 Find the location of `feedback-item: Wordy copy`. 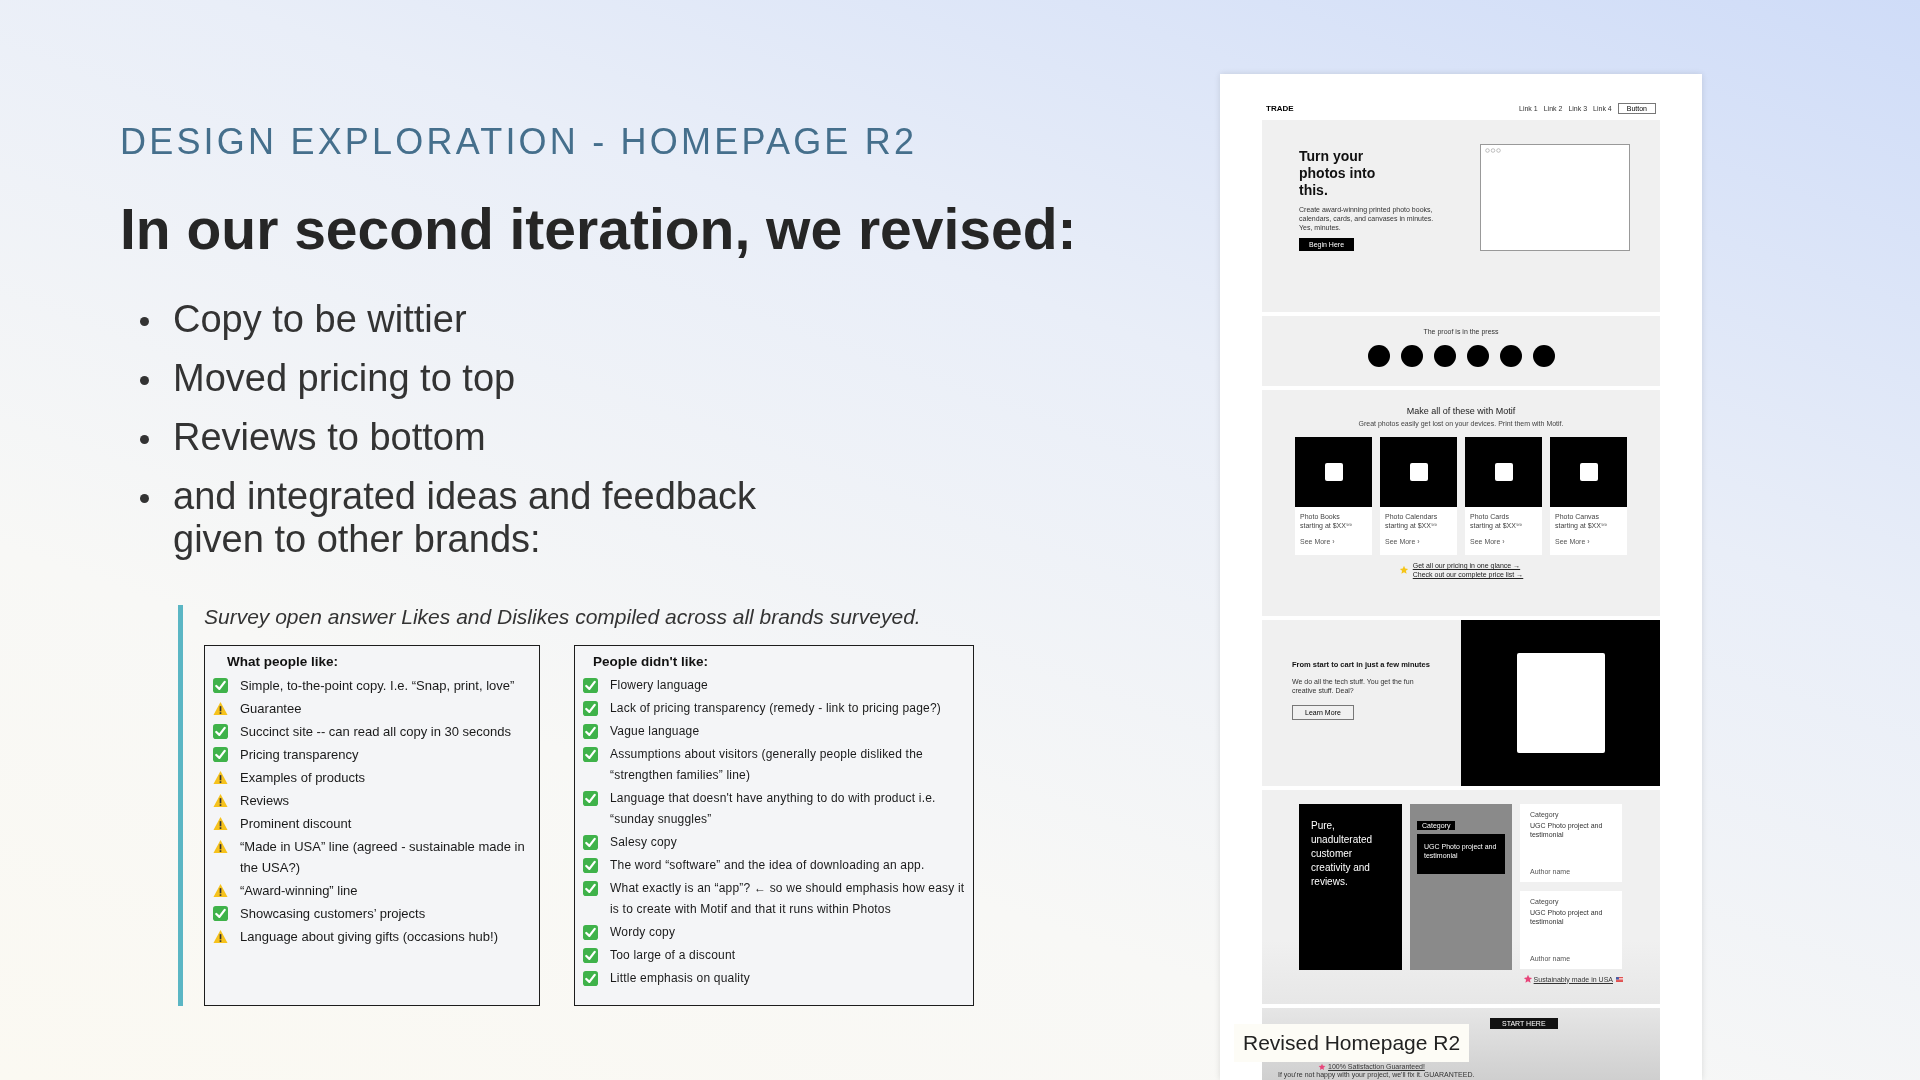

feedback-item: Wordy copy is located at coordinates (643, 932).